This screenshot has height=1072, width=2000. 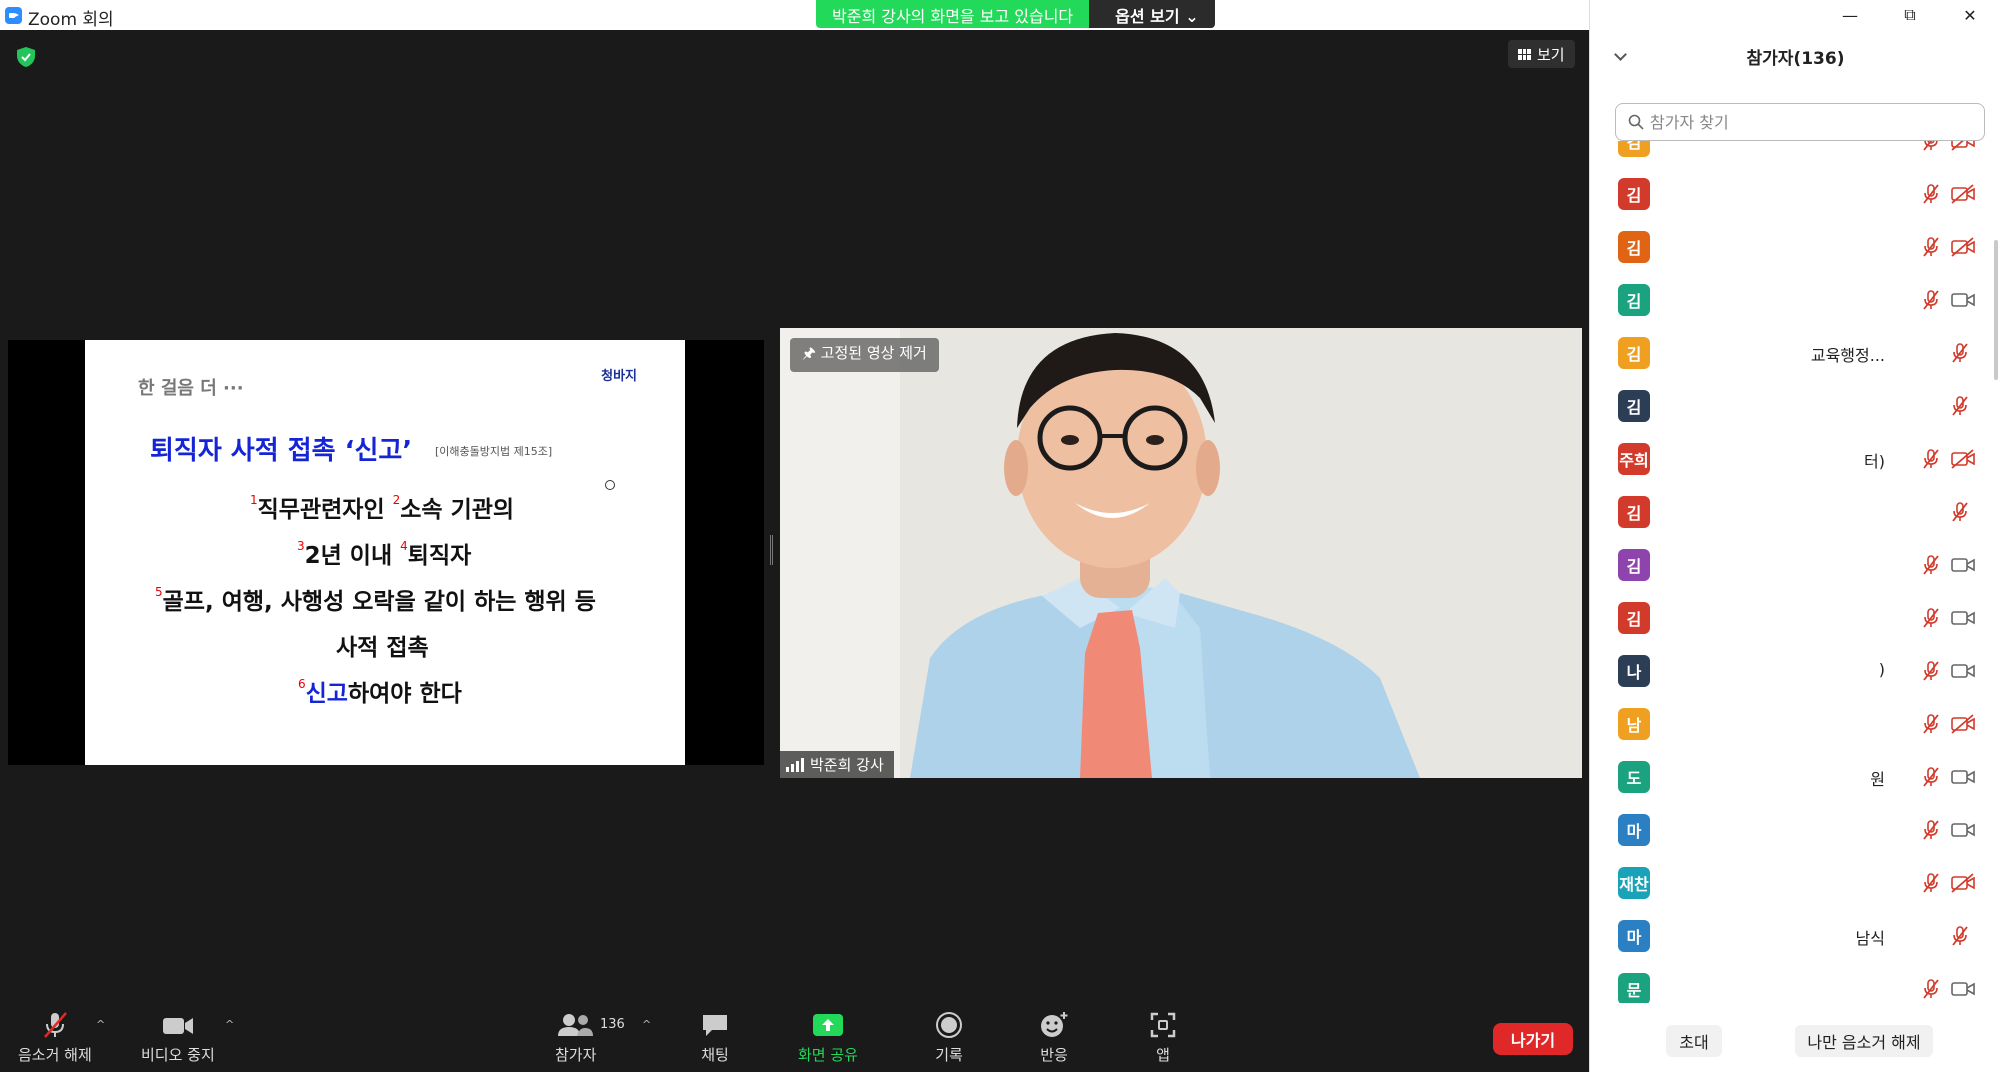 I want to click on record-icon, so click(x=949, y=1025).